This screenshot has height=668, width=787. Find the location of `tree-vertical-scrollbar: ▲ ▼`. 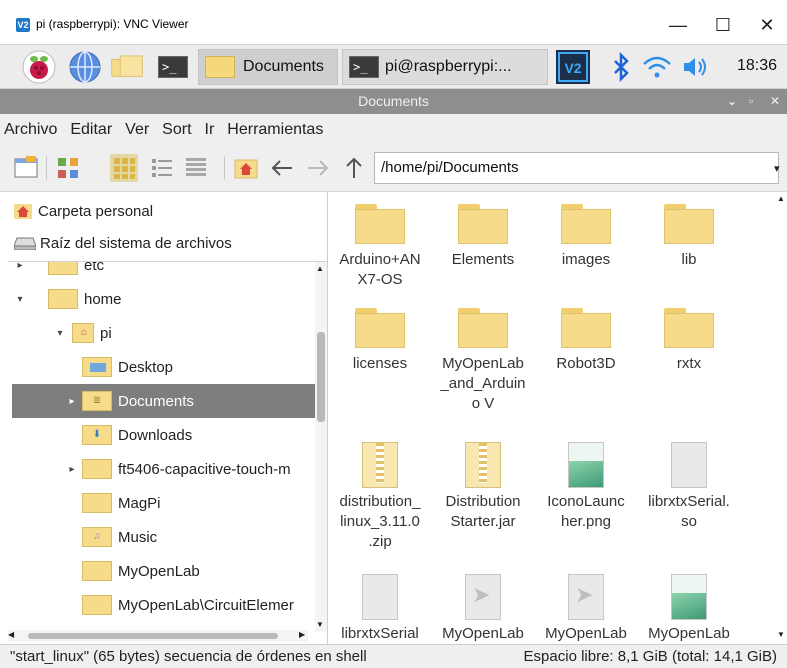

tree-vertical-scrollbar: ▲ ▼ is located at coordinates (321, 447).